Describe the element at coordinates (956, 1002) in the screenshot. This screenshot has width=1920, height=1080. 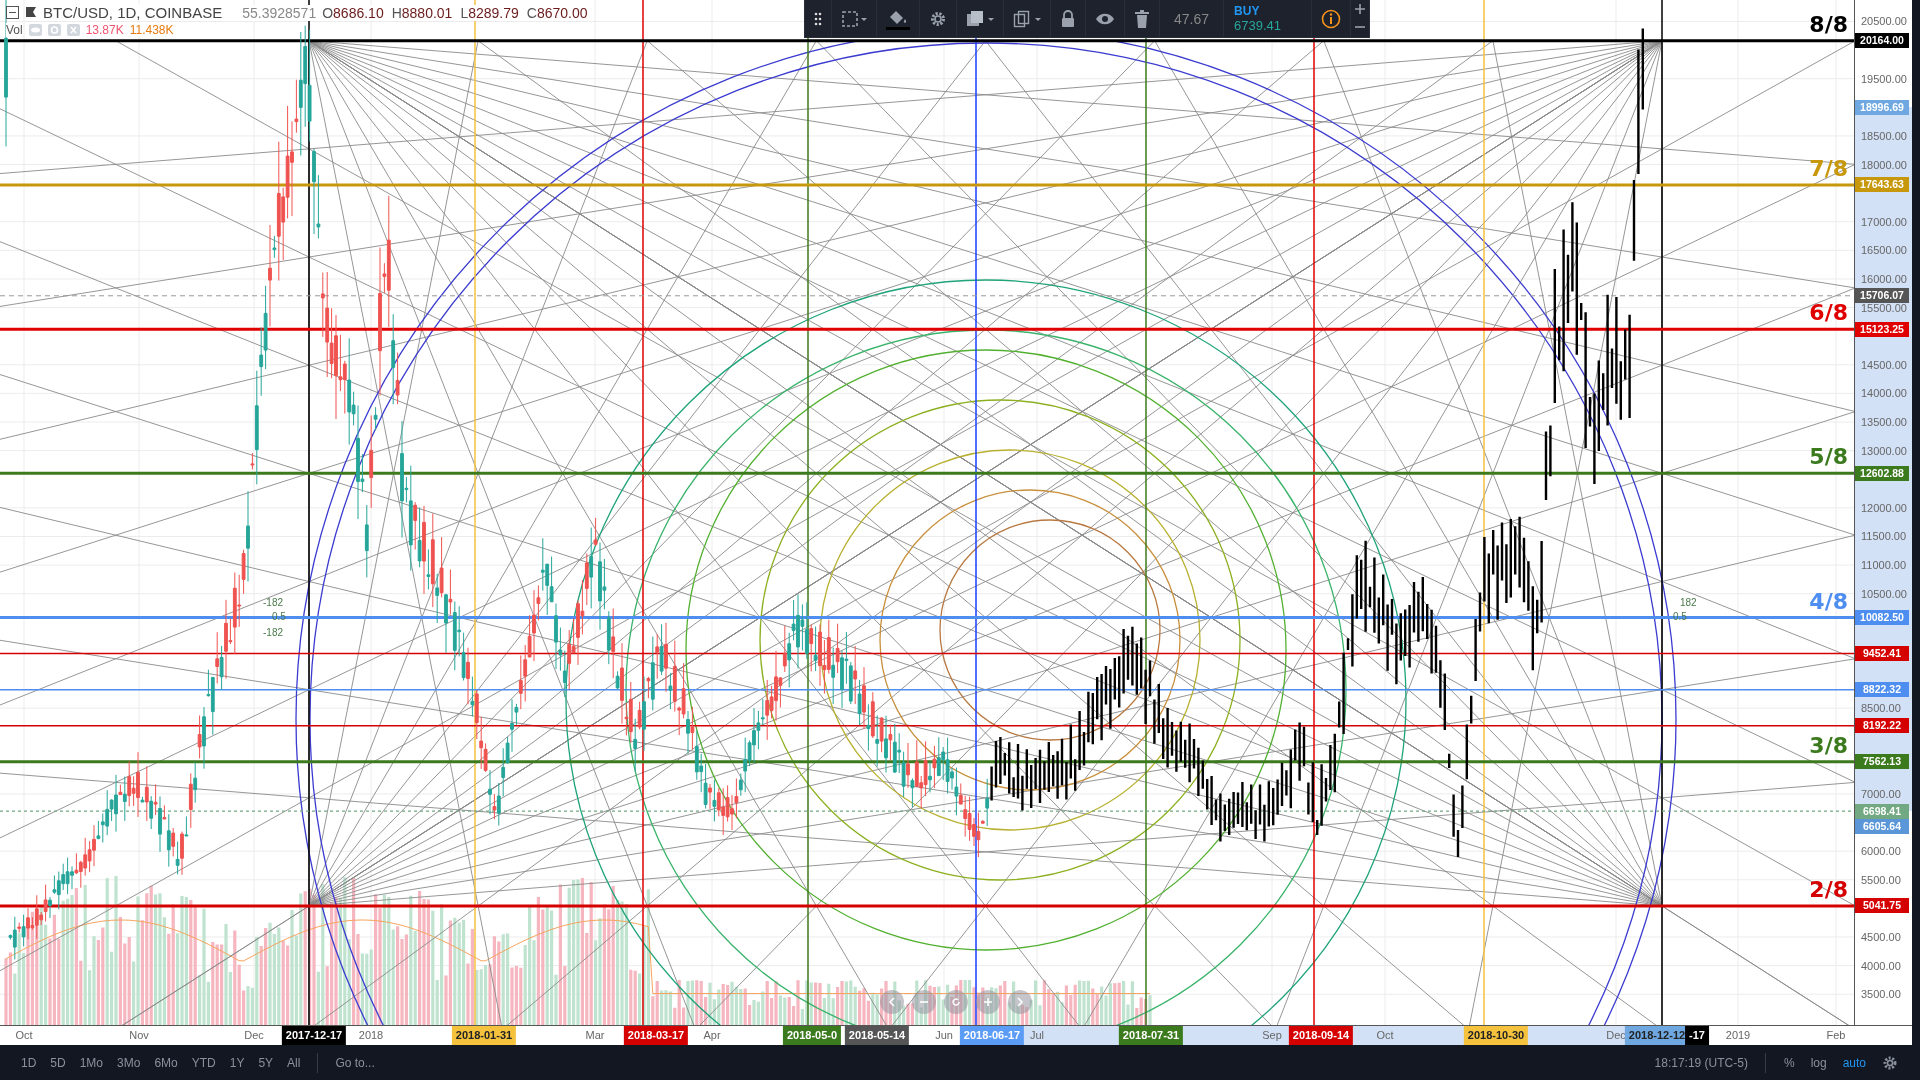
I see `reset-icon` at that location.